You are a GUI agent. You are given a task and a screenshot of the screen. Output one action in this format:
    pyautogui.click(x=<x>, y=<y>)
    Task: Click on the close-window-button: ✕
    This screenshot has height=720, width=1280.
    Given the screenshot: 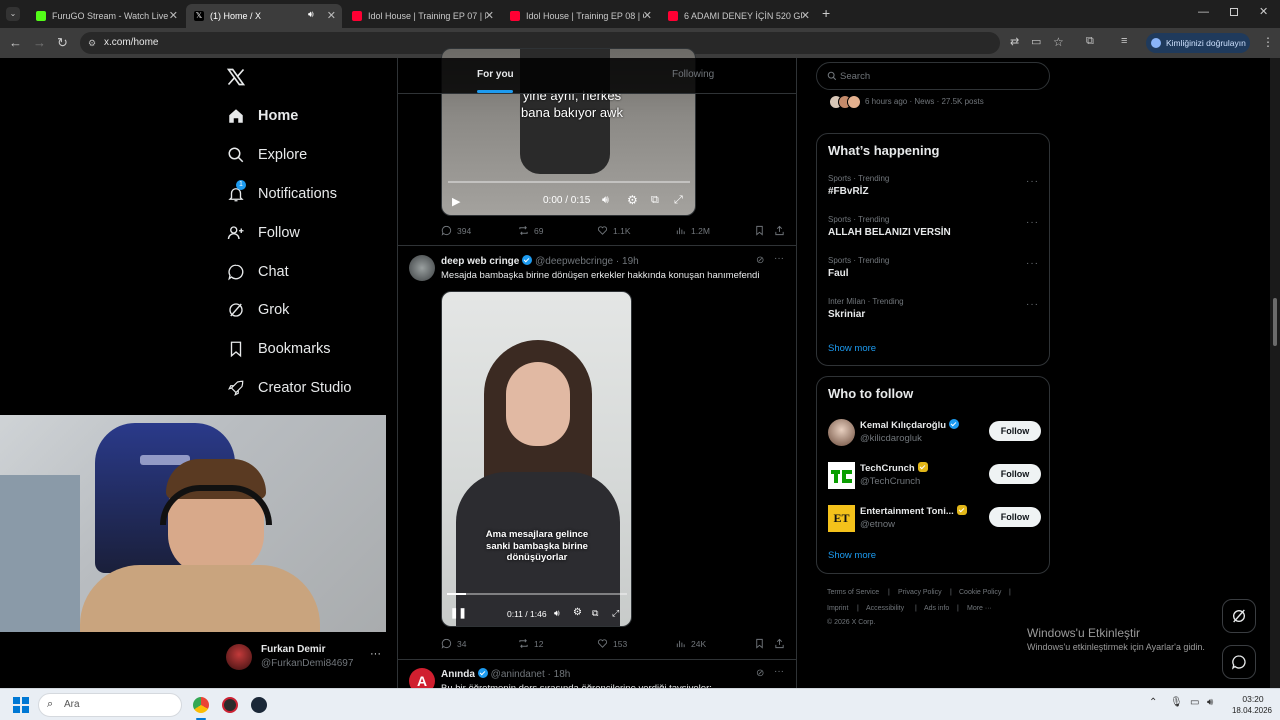 What is the action you would take?
    pyautogui.click(x=1263, y=11)
    